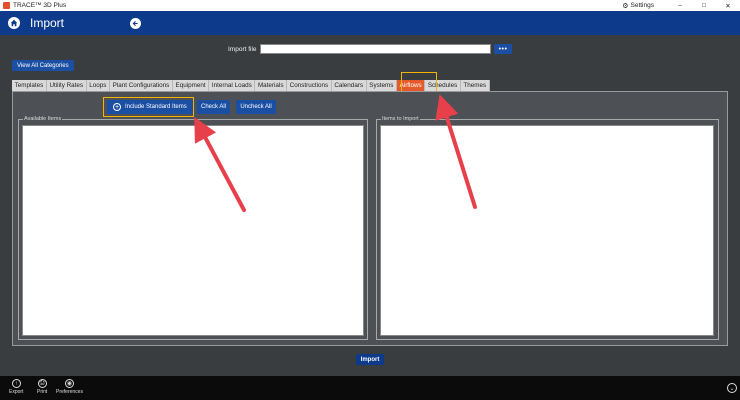  Describe the element at coordinates (191, 85) in the screenshot. I see `tab-equipment: Equipment` at that location.